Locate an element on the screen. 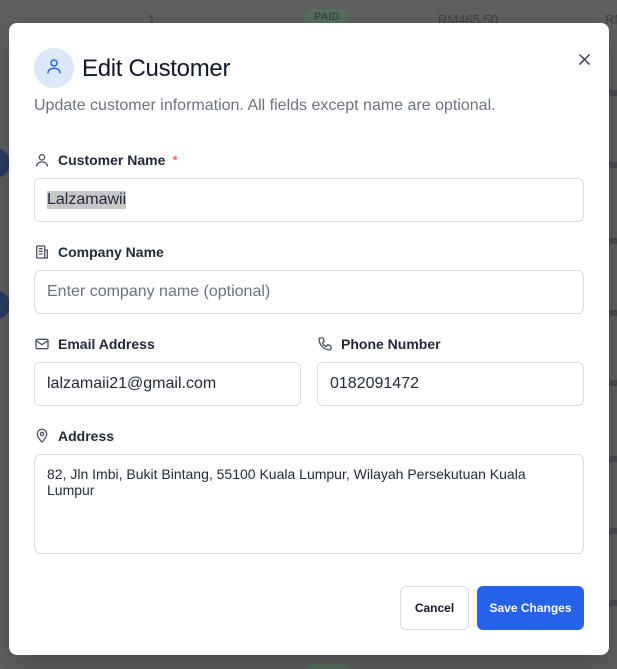 The width and height of the screenshot is (617, 669). close-icon is located at coordinates (584, 62).